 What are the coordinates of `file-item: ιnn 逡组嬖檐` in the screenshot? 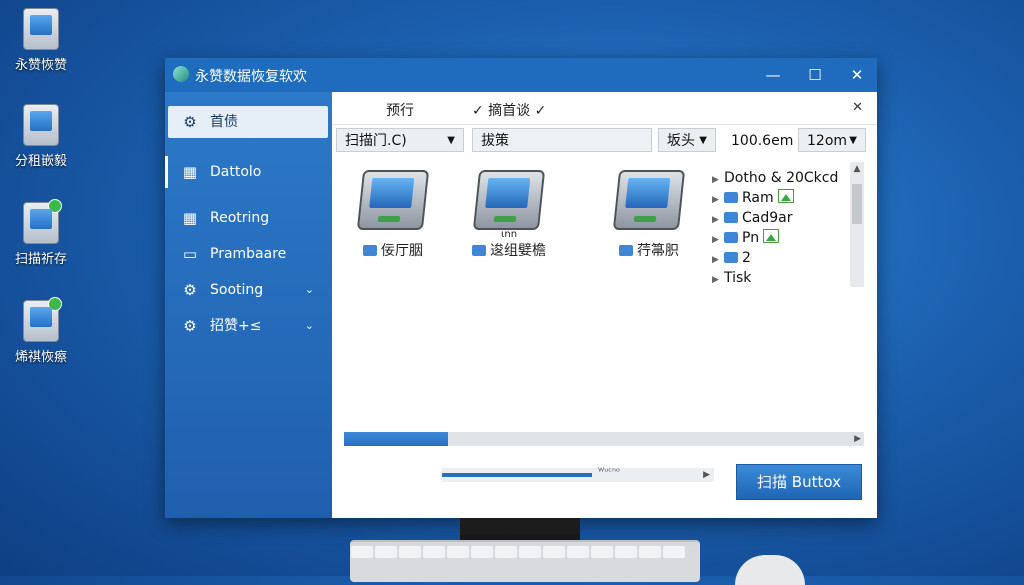 It's located at (509, 211).